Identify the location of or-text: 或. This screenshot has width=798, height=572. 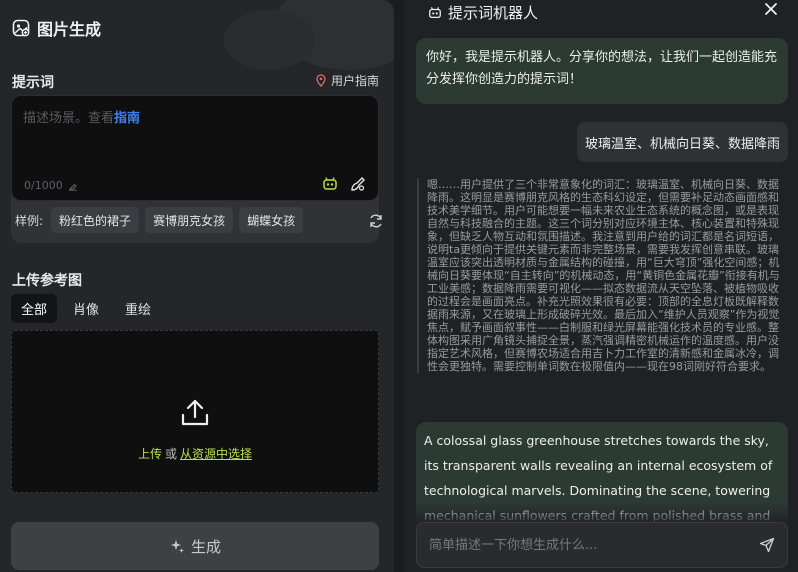
(170, 454).